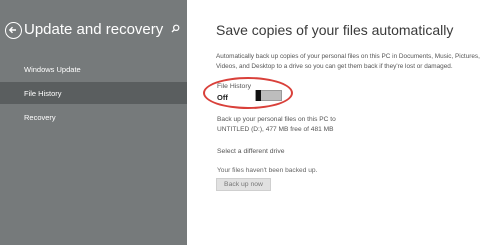 The image size is (500, 245). Describe the element at coordinates (268, 95) in the screenshot. I see `file-history-toggle` at that location.